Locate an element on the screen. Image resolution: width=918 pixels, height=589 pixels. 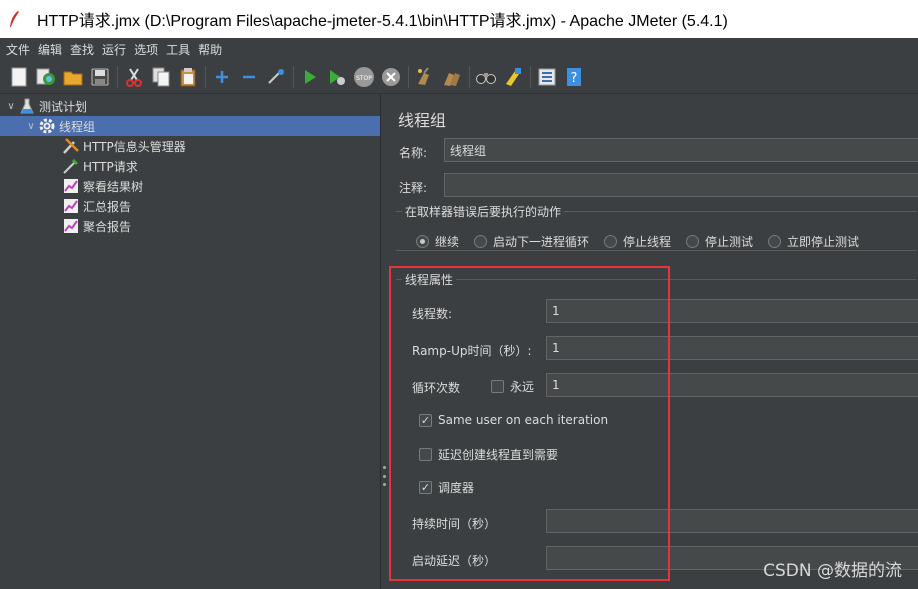
duration-field is located at coordinates (732, 521).